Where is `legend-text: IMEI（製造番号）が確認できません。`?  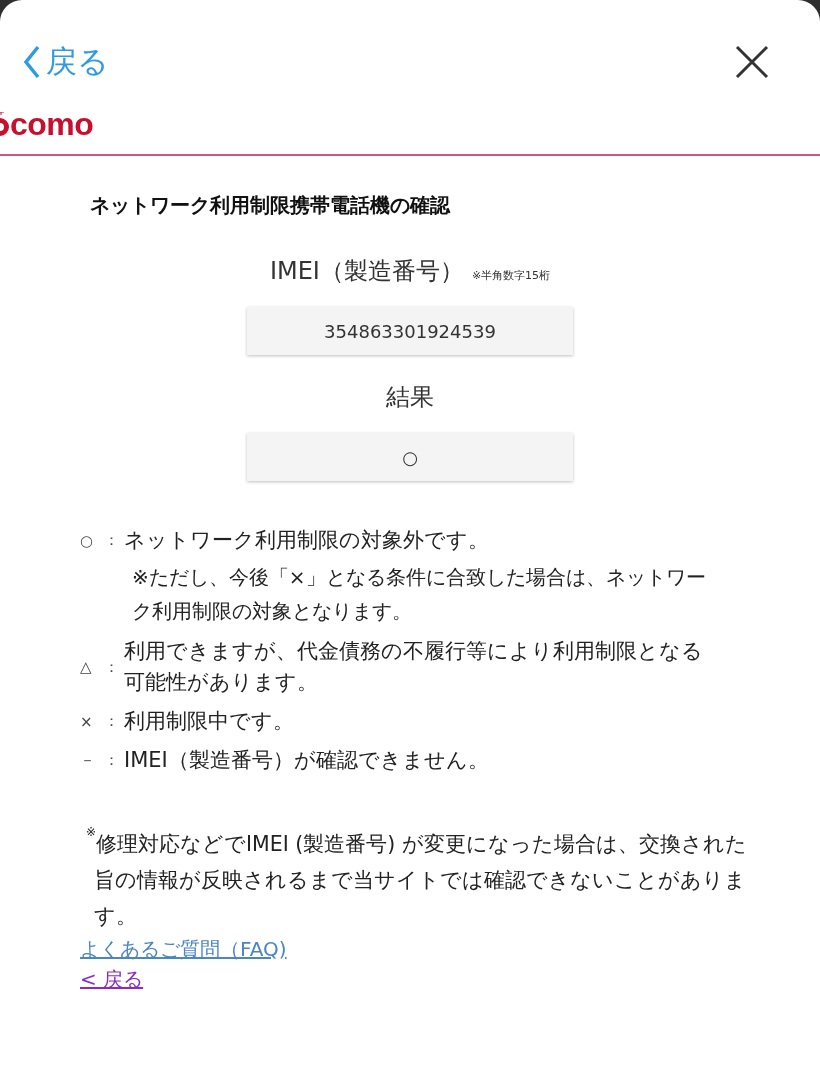
legend-text: IMEI（製造番号）が確認できません。 is located at coordinates (306, 760).